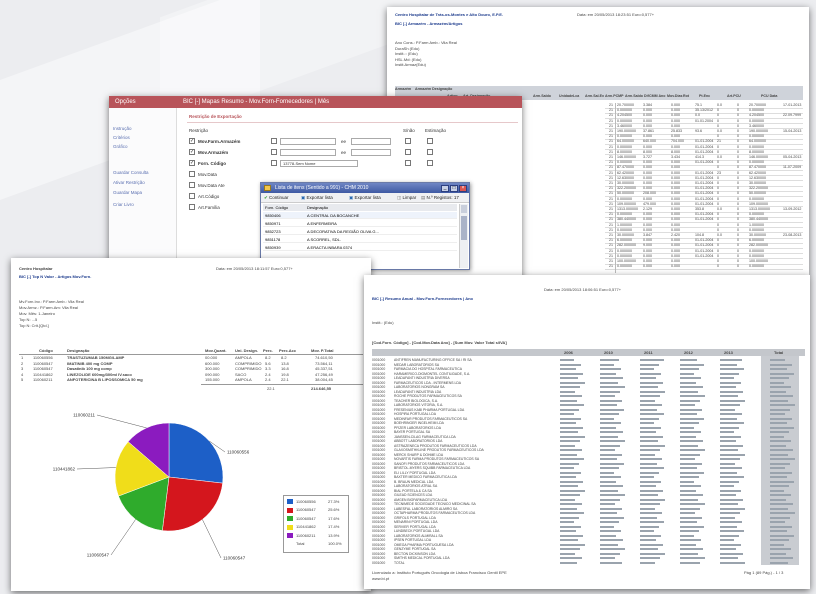 The image size is (816, 594). Describe the element at coordinates (704, 245) in the screenshot. I see `cell: 01-01-2004` at that location.